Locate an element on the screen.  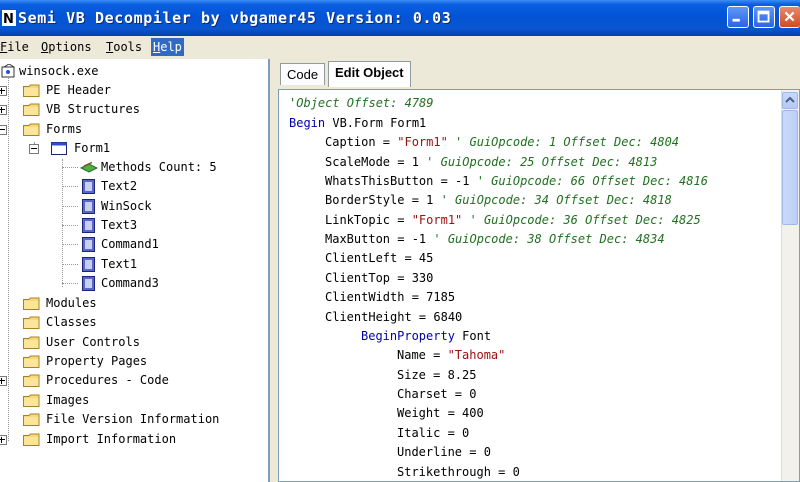
close-button is located at coordinates (789, 17).